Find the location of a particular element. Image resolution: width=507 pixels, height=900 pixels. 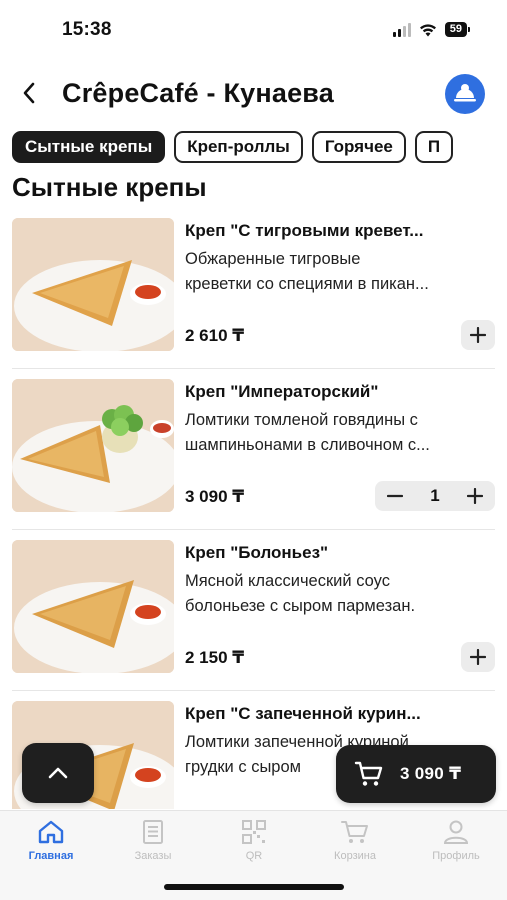

qr-icon is located at coordinates (254, 832).